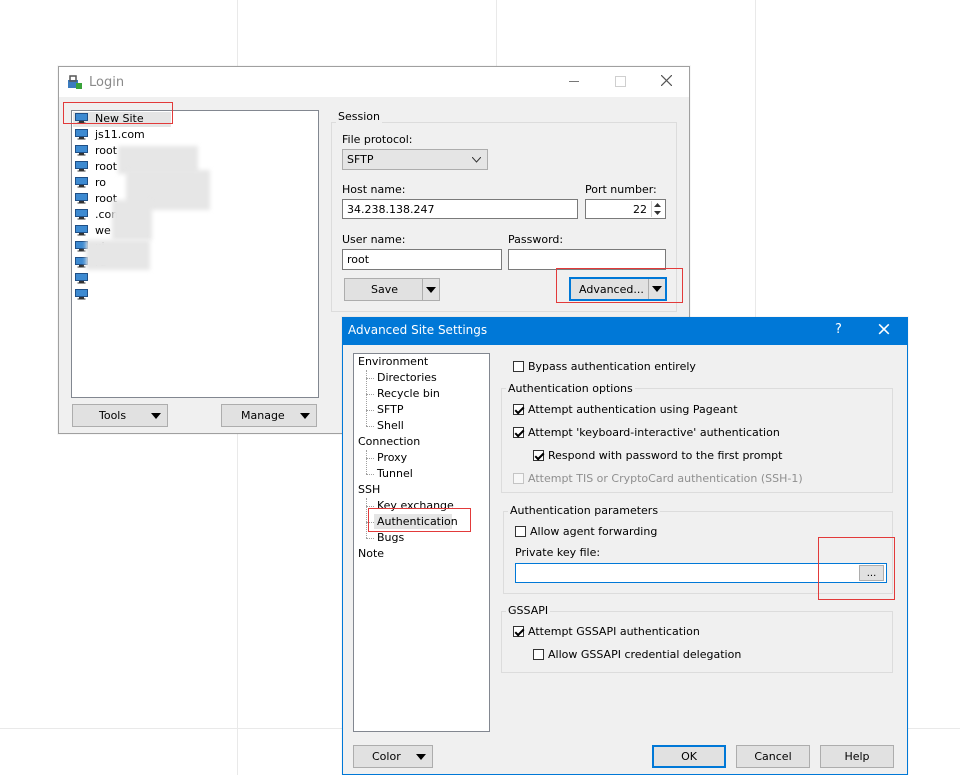  I want to click on auth-params-title: Authentication parameters, so click(584, 510).